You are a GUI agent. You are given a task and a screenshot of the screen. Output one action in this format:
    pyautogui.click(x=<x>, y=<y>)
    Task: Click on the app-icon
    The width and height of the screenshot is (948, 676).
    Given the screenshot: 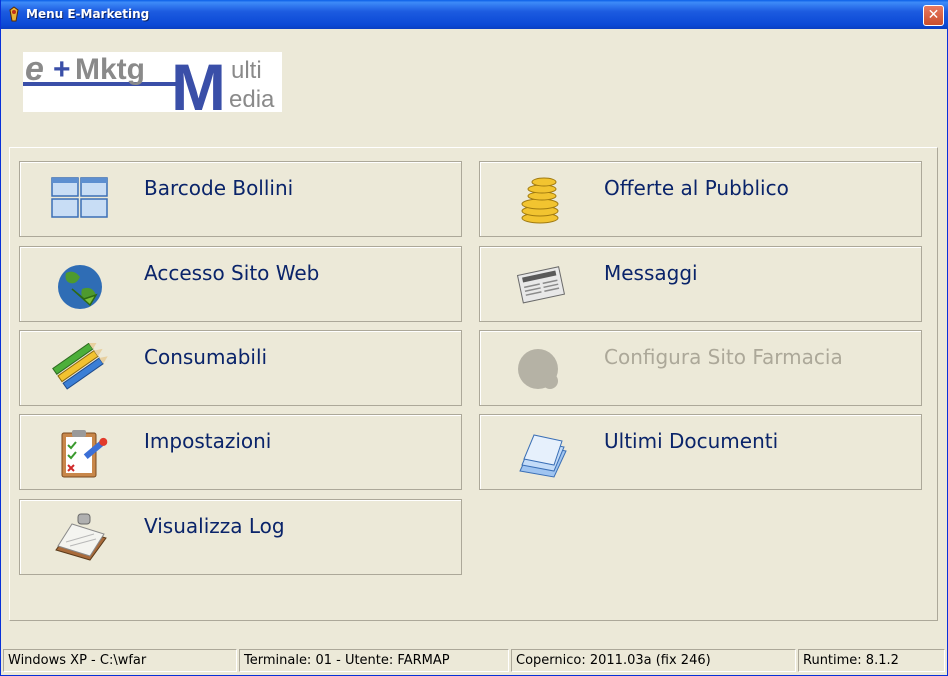 What is the action you would take?
    pyautogui.click(x=14, y=14)
    